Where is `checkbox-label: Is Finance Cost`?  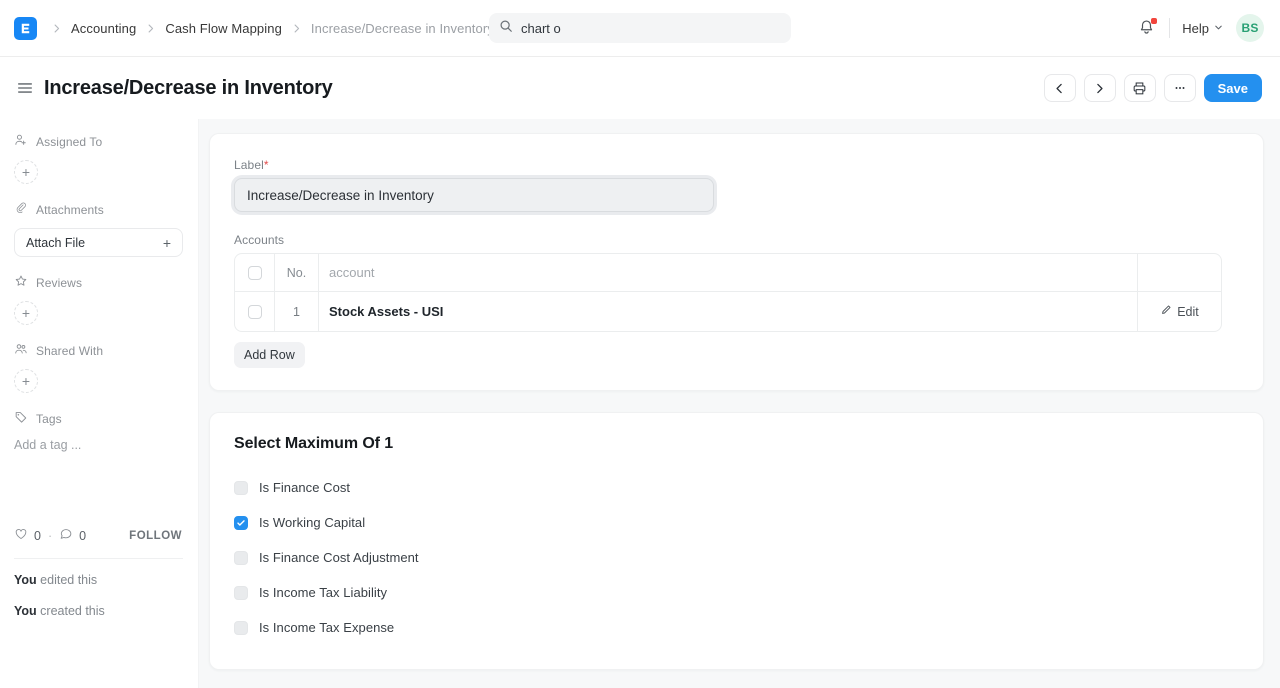
checkbox-label: Is Finance Cost is located at coordinates (305, 487).